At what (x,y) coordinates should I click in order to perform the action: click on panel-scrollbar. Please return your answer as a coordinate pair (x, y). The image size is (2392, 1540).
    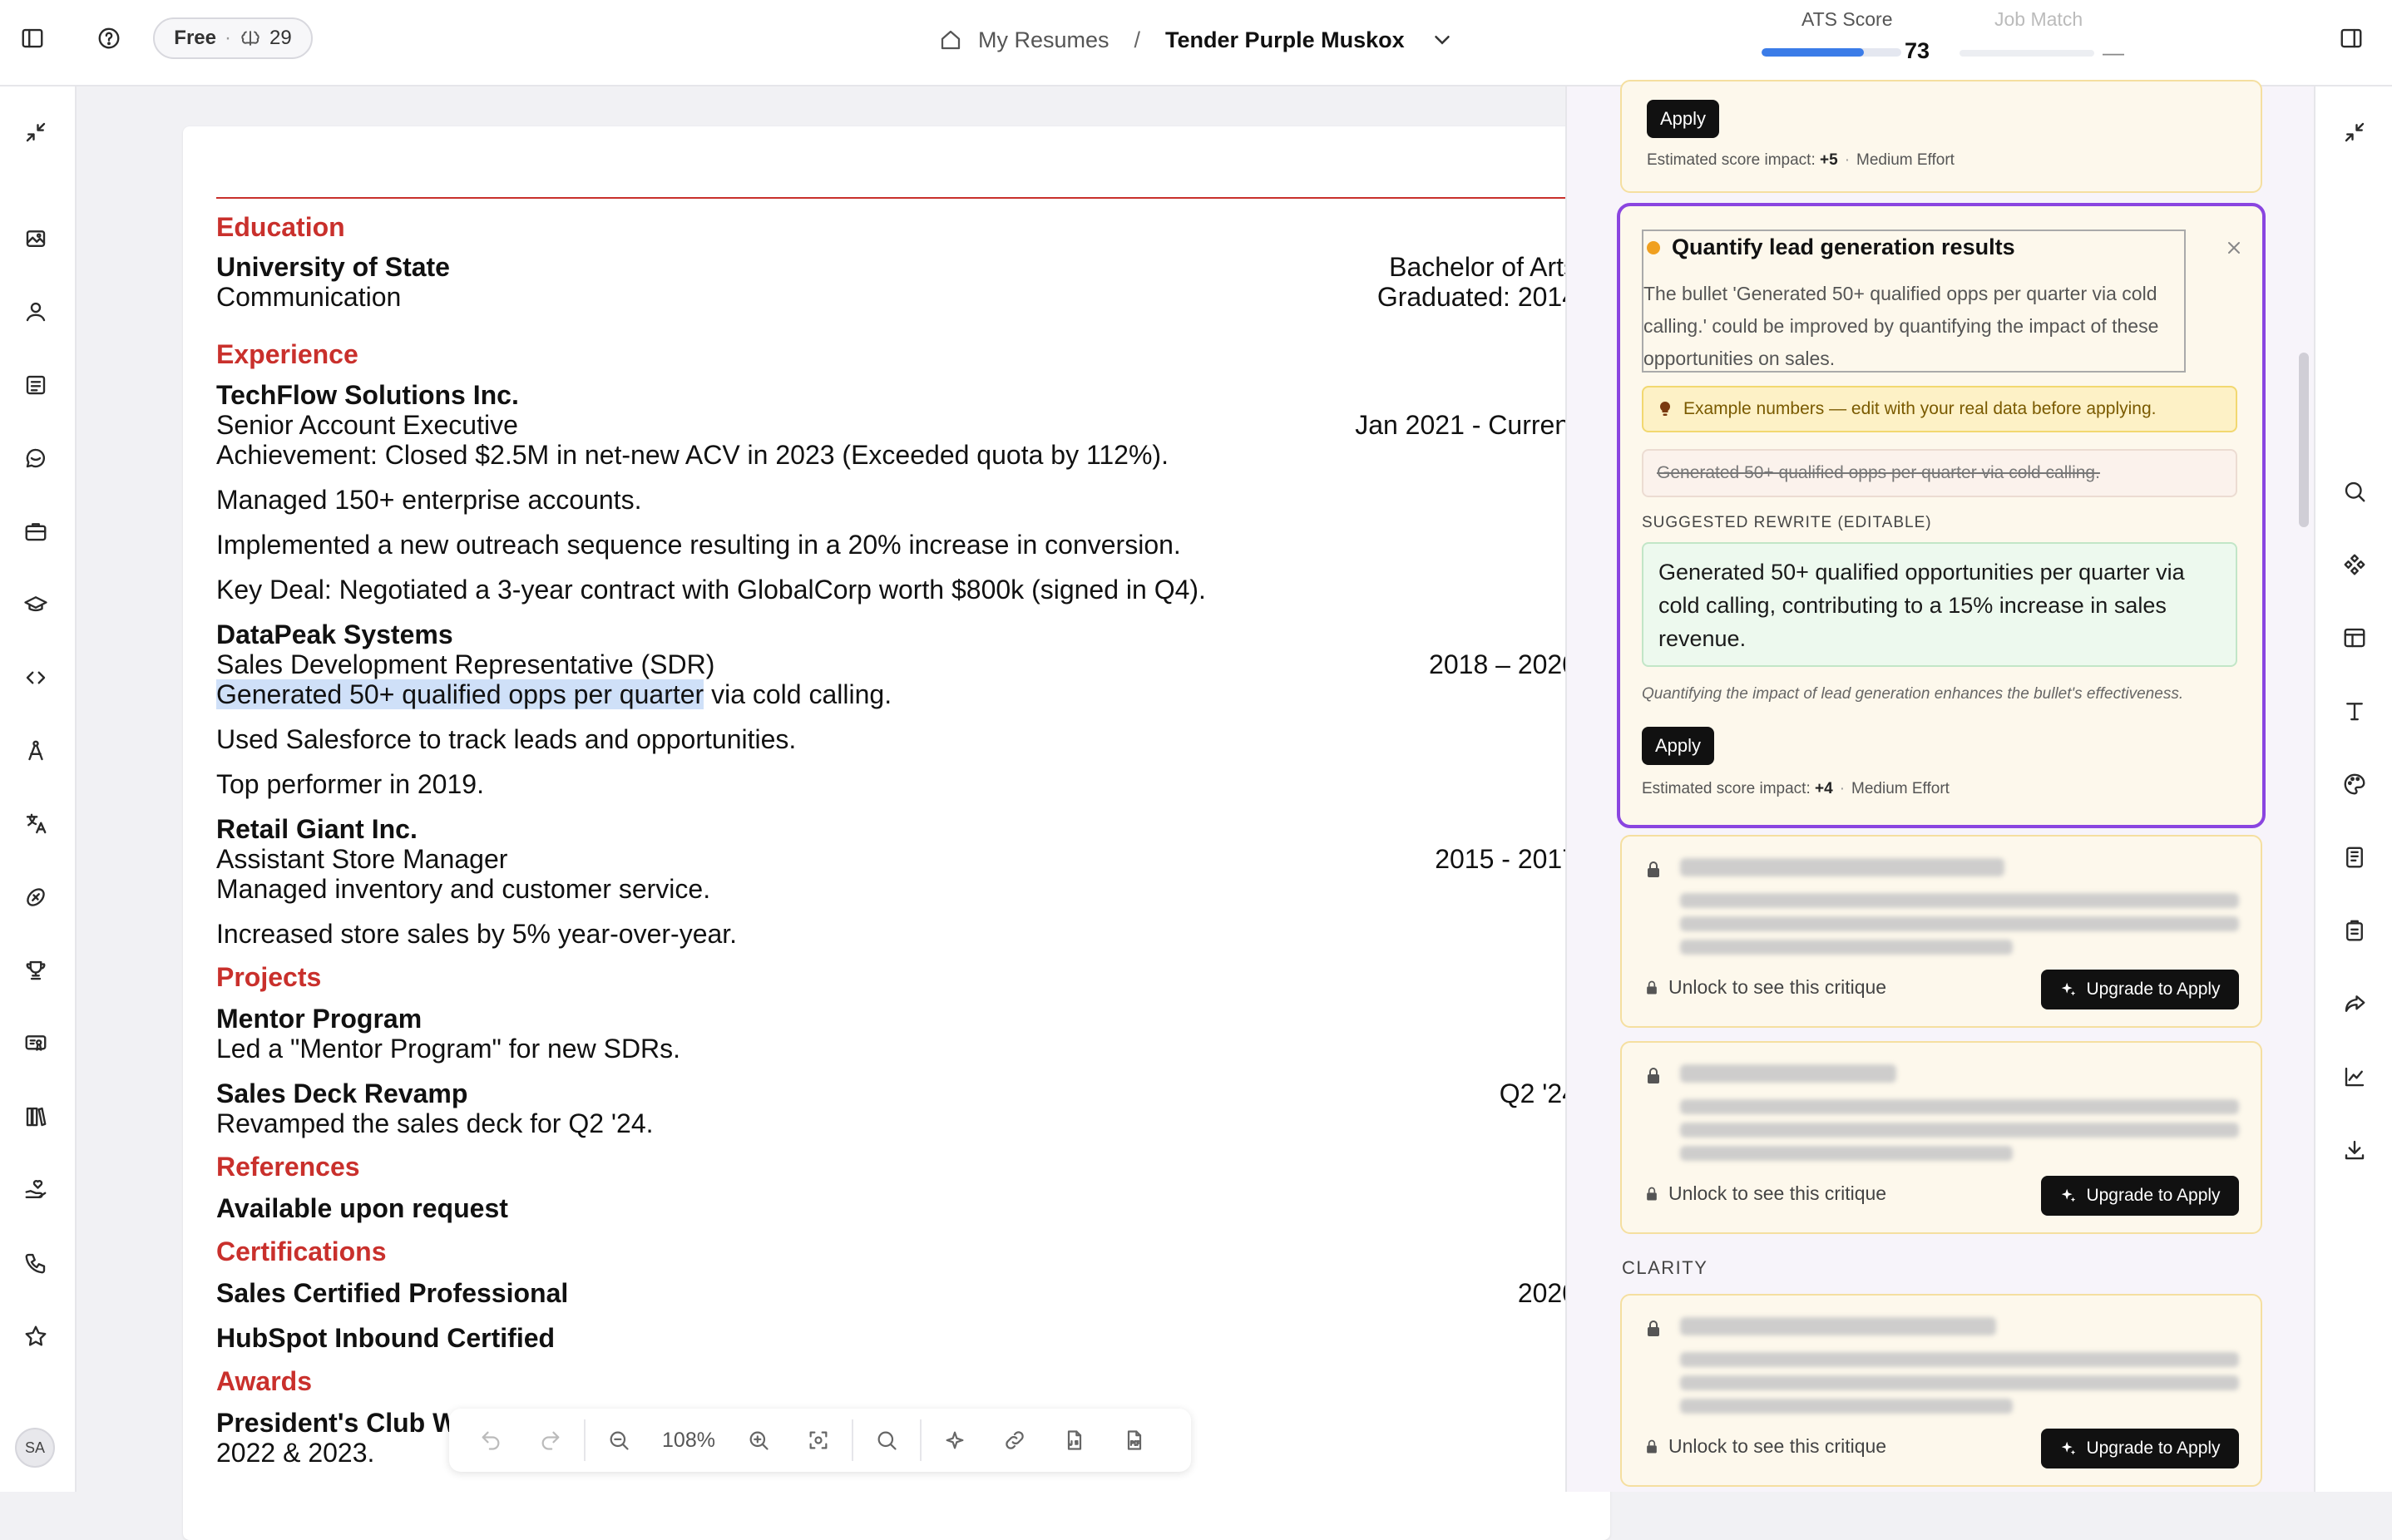
    Looking at the image, I should click on (2304, 440).